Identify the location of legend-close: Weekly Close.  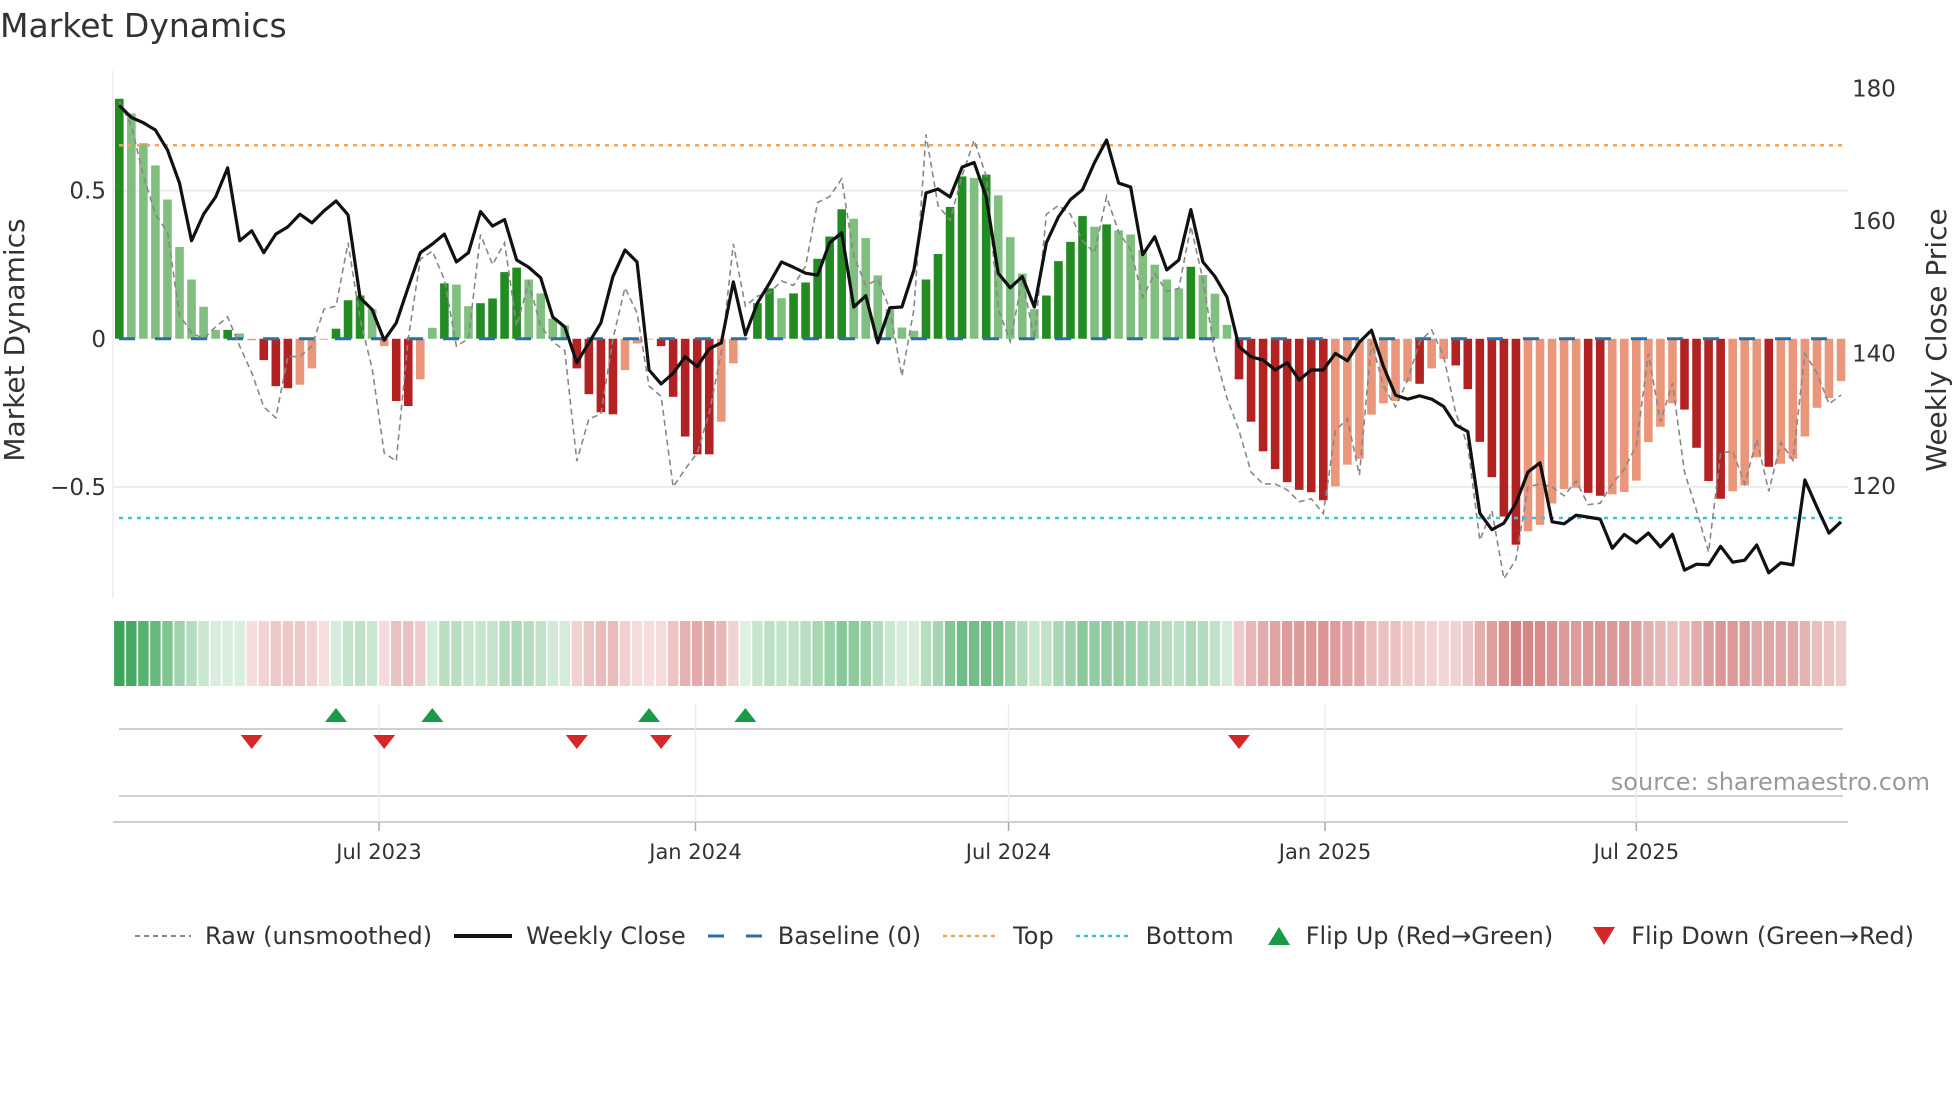
(570, 936).